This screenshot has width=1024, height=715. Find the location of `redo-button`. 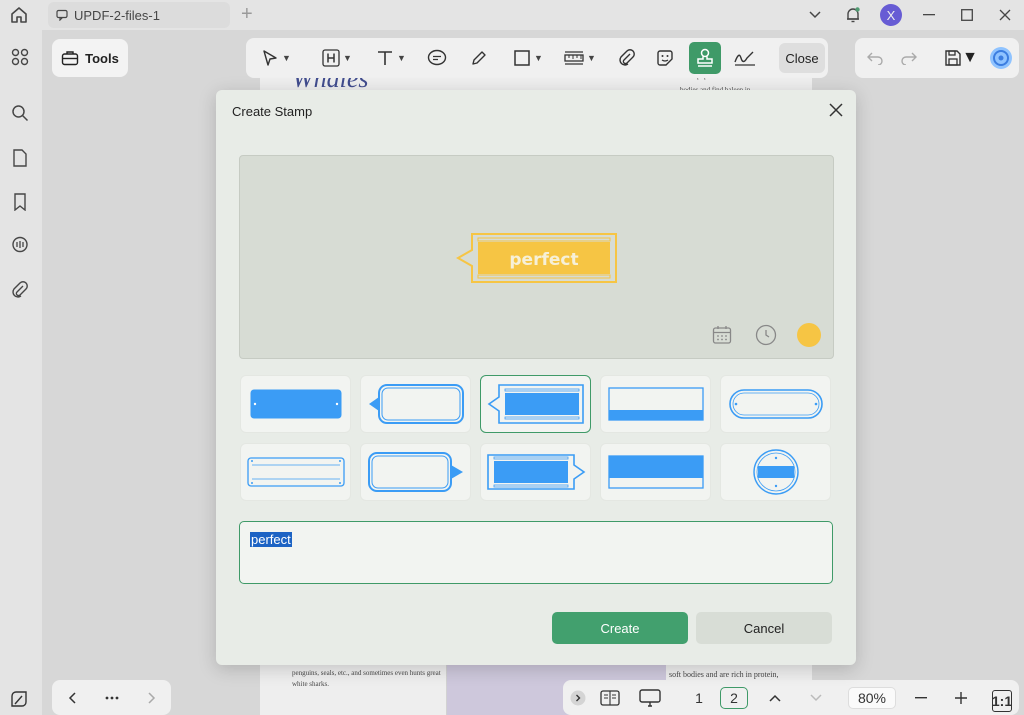

redo-button is located at coordinates (909, 58).